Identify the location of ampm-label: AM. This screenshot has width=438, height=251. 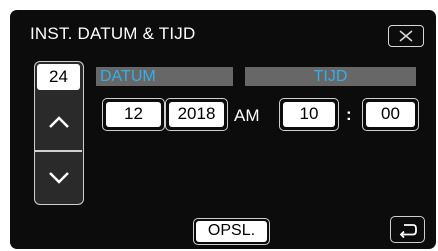
(247, 115).